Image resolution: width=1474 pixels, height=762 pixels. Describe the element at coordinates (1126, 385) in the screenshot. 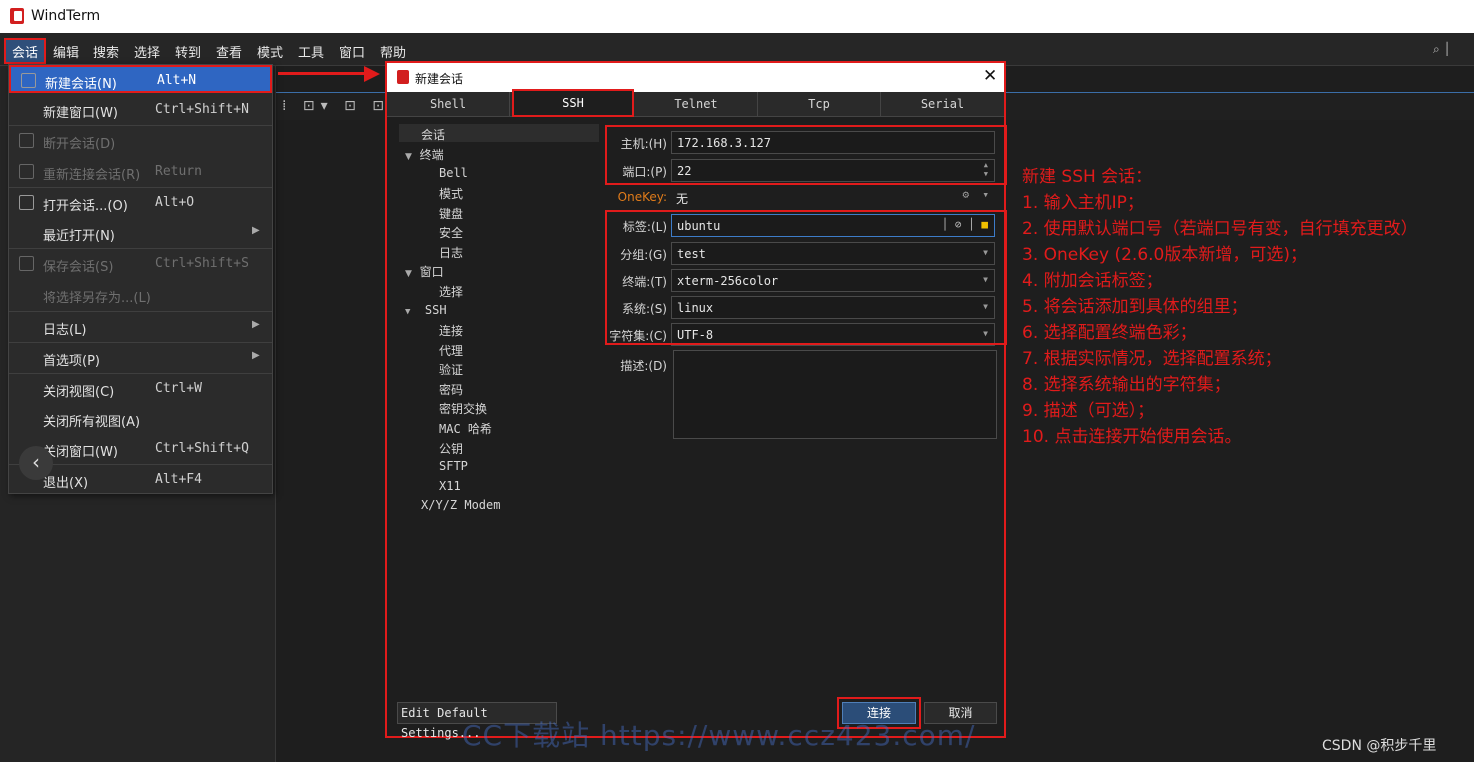

I see `instruction-line: 8. 选择系统输出的字符集；` at that location.